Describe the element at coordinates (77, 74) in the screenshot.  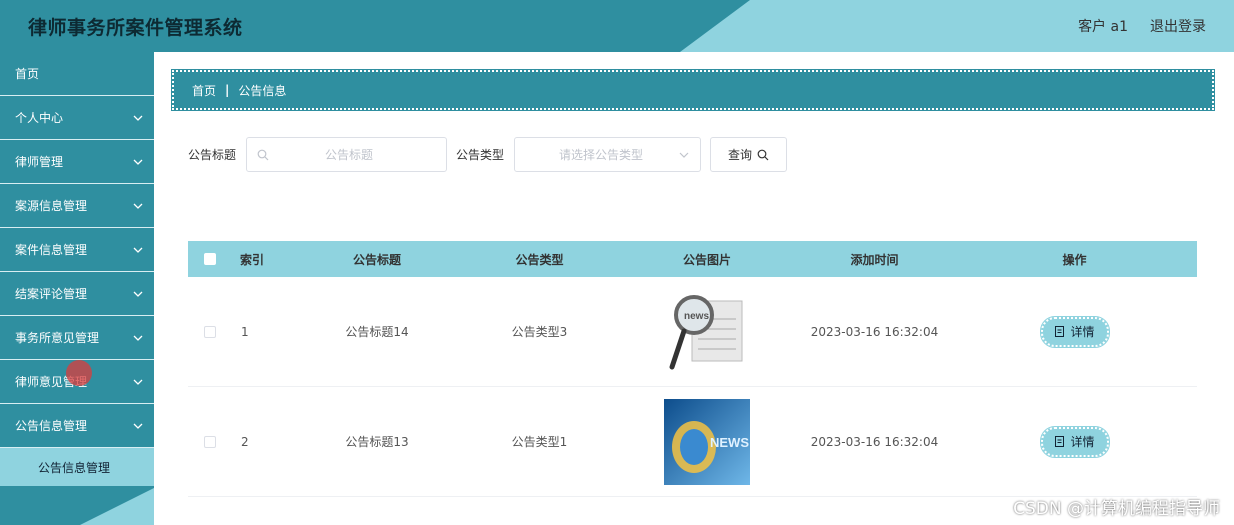
I see `sidebar-item-home: 首页` at that location.